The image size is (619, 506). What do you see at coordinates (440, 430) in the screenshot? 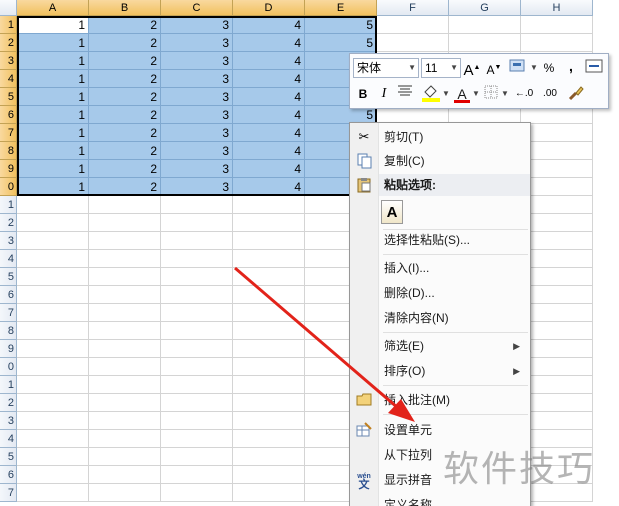
I see `menu-item-format-cells: 设置单元` at bounding box center [440, 430].